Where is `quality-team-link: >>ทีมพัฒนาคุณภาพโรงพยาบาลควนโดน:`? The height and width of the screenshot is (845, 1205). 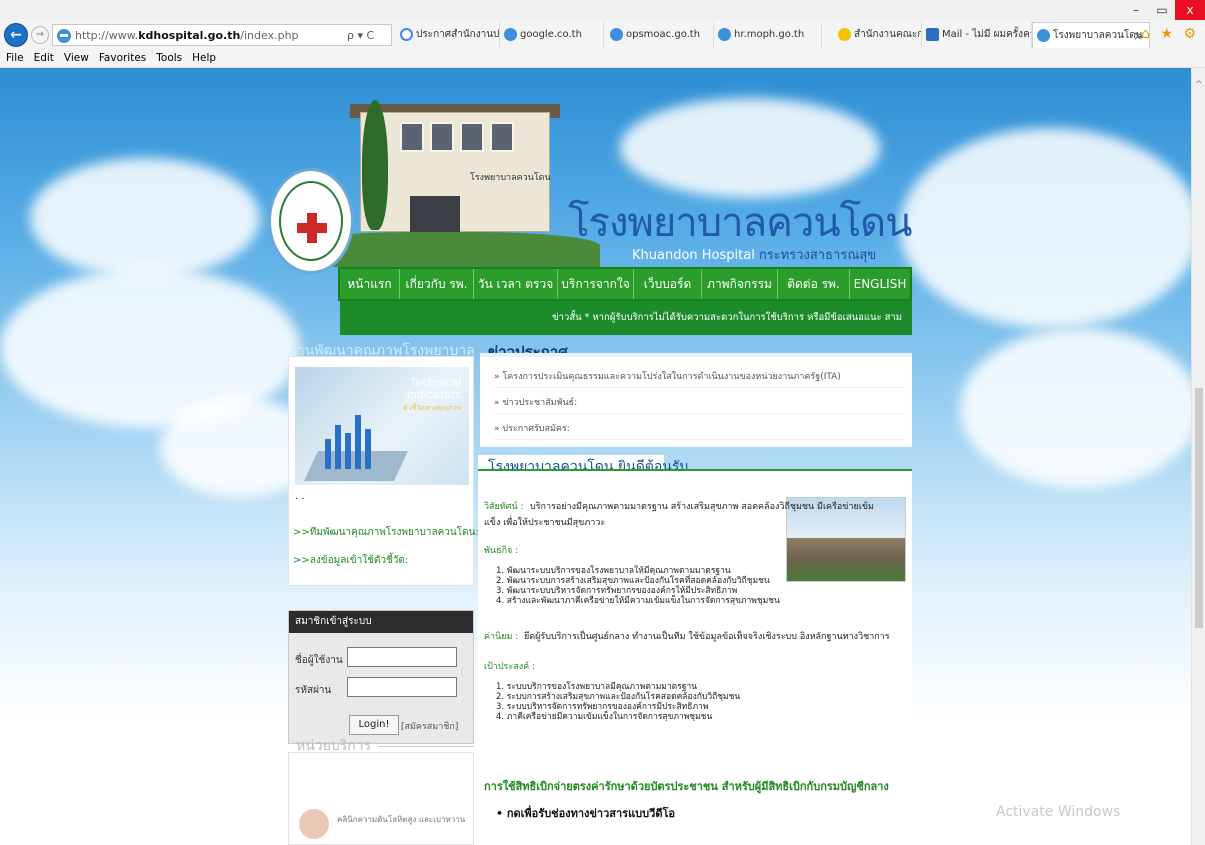 quality-team-link: >>ทีมพัฒนาคุณภาพโรงพยาบาลควนโดน: is located at coordinates (386, 532).